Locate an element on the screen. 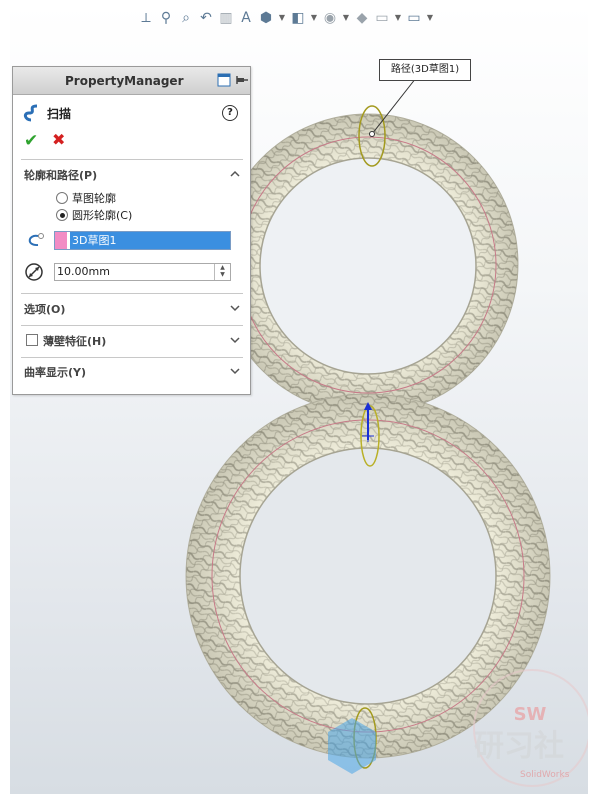 This screenshot has height=806, width=598. diameter-input: 10.00mm ▲ ▼ is located at coordinates (142, 272).